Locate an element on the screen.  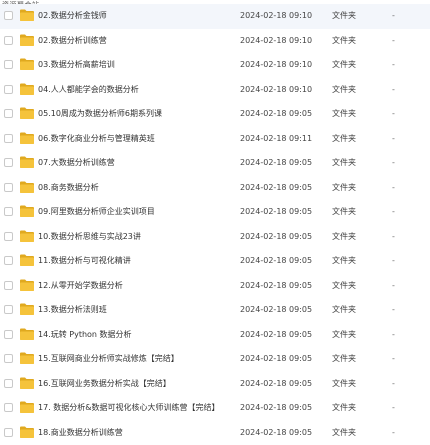
list-item: 02.数据分析训练营 2024-02-18 09:10 文件夹 - is located at coordinates (215, 41).